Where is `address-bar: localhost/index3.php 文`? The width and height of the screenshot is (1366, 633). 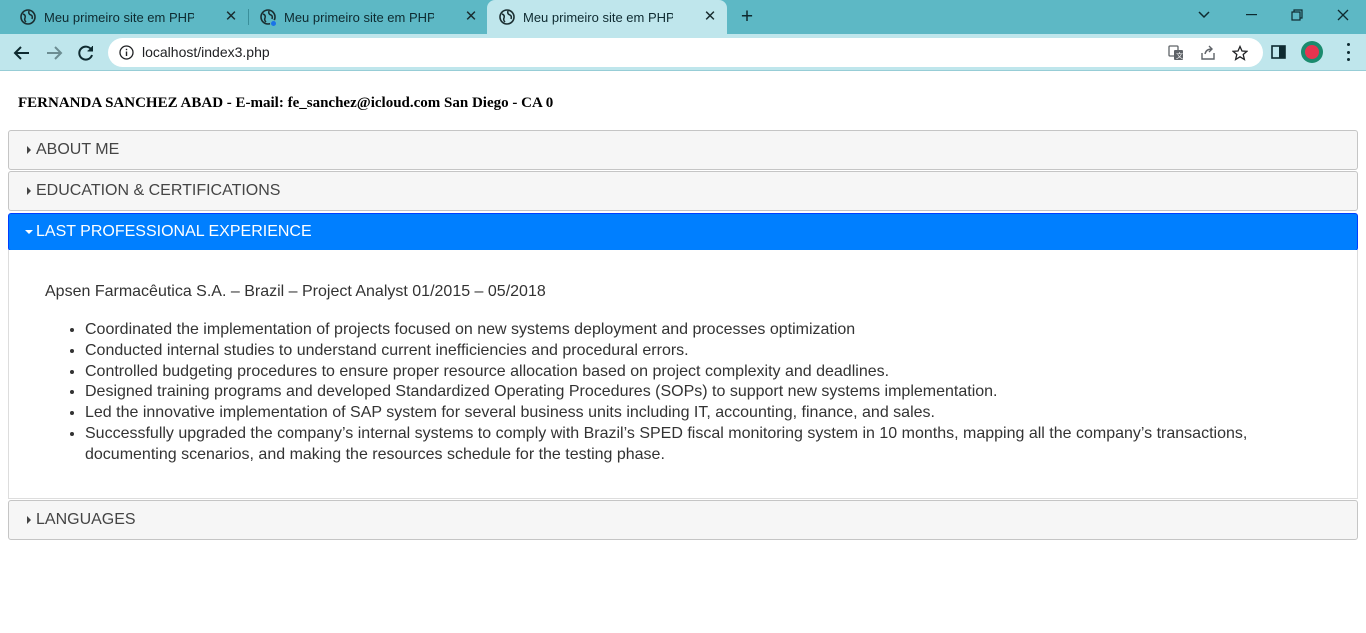 address-bar: localhost/index3.php 文 is located at coordinates (685, 52).